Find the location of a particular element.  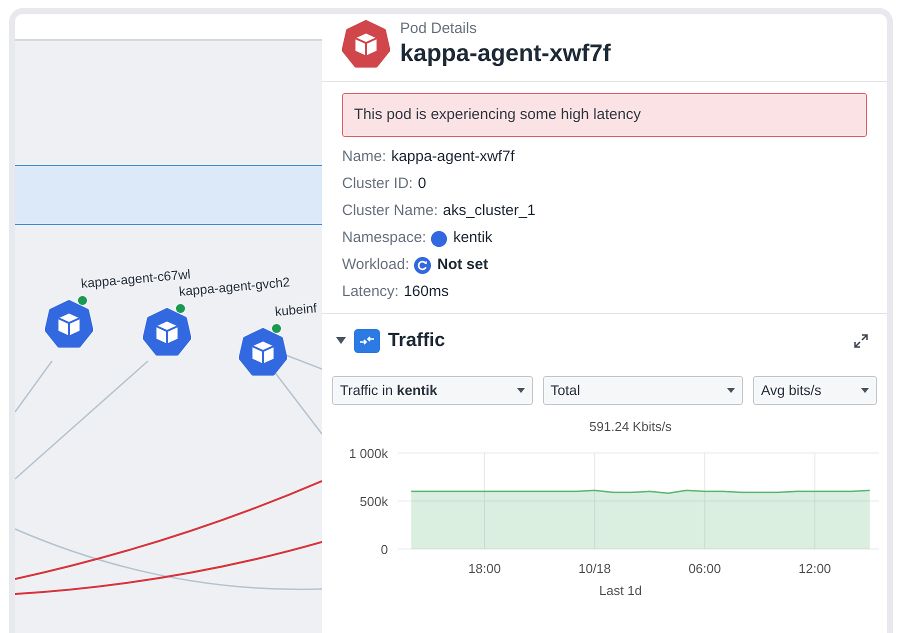

chart-title: 591.24 Kbits/s is located at coordinates (630, 426).